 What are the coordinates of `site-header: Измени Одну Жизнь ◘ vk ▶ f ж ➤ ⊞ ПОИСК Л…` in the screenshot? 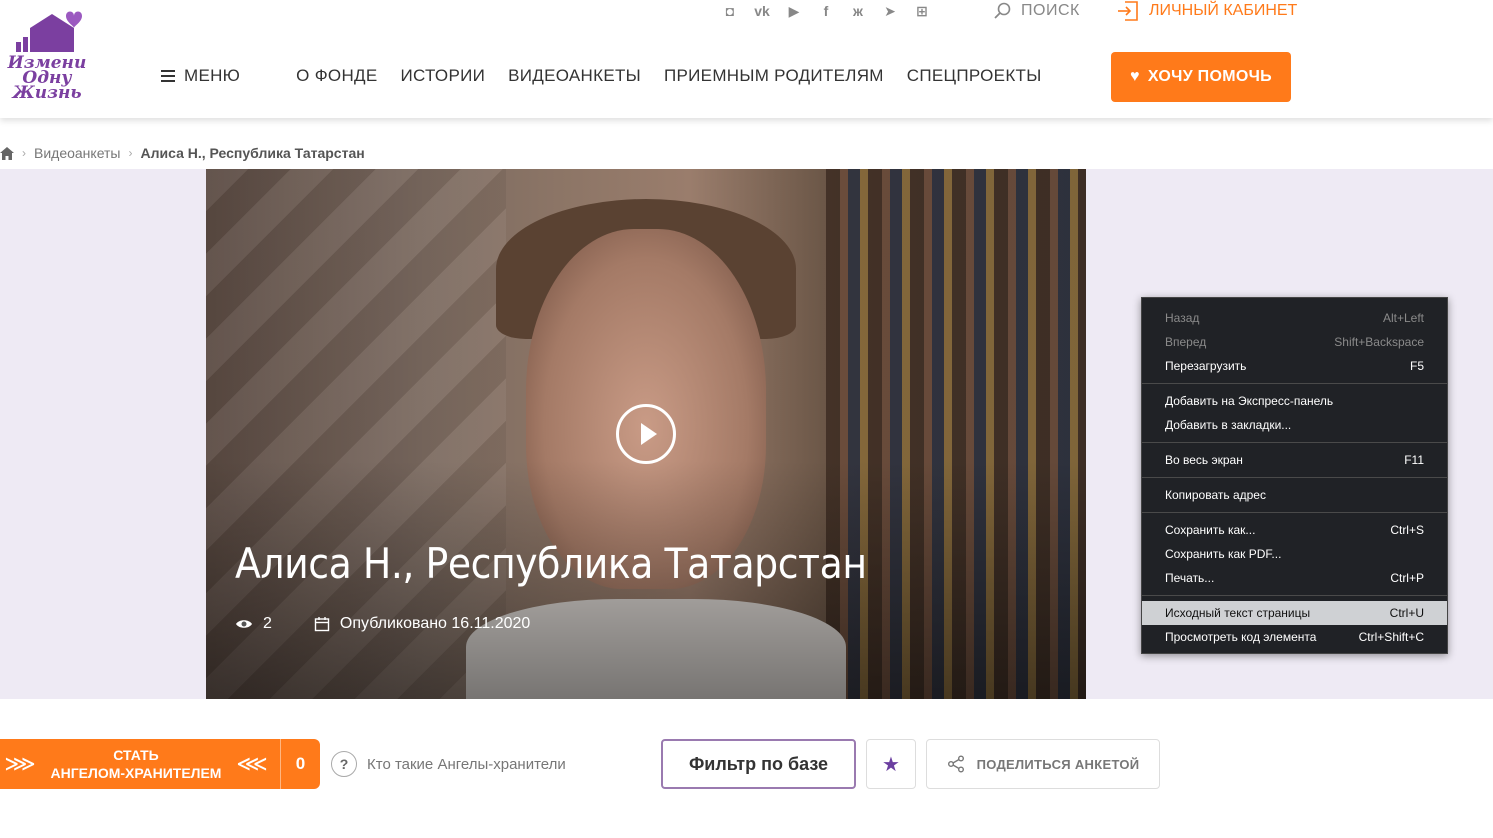 It's located at (746, 59).